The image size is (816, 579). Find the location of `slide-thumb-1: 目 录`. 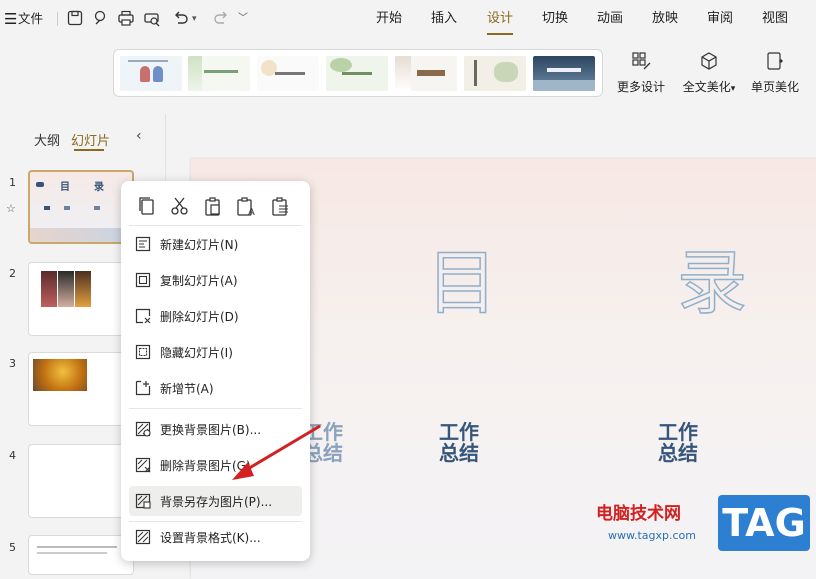

slide-thumb-1: 目 录 is located at coordinates (81, 207).